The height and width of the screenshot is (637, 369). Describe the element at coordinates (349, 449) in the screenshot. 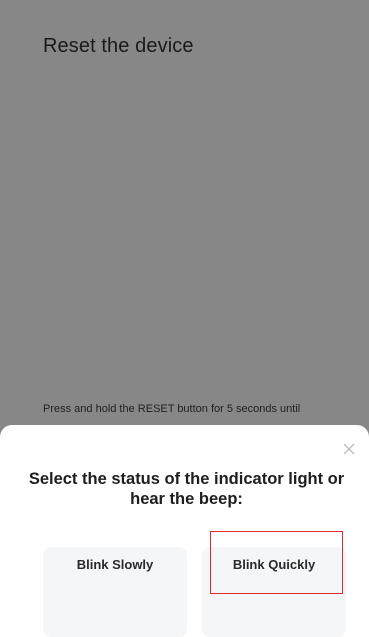

I see `close-icon` at that location.